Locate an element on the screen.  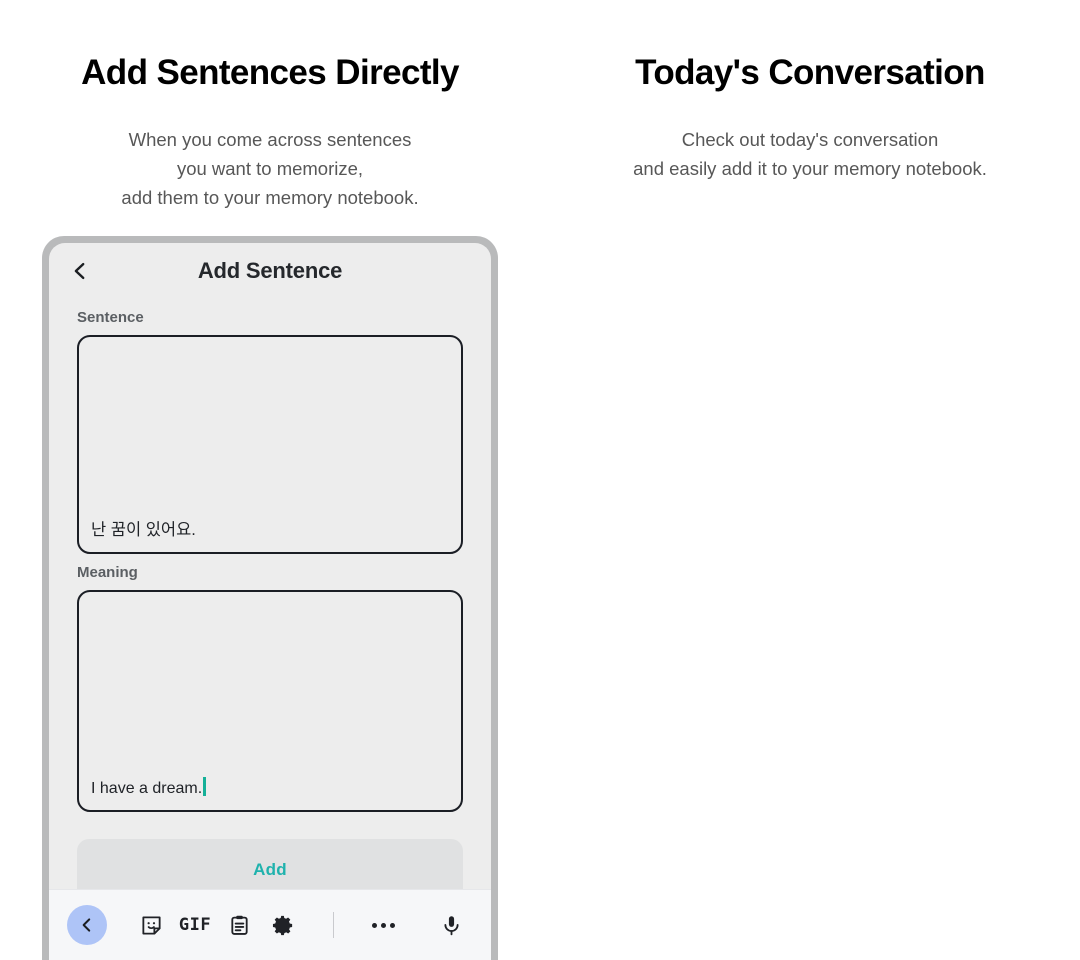
microphone-icon is located at coordinates (451, 925).